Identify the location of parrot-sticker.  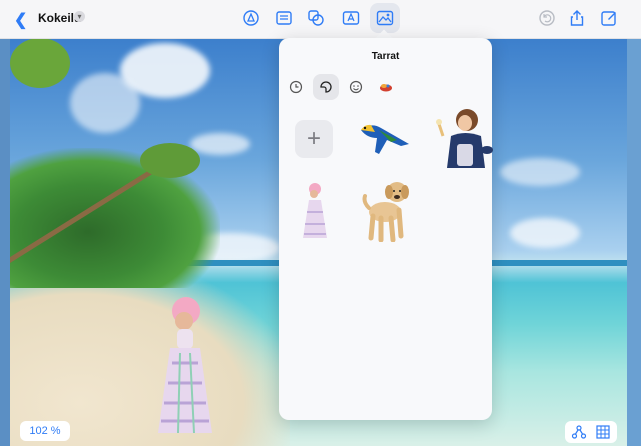
(385, 138).